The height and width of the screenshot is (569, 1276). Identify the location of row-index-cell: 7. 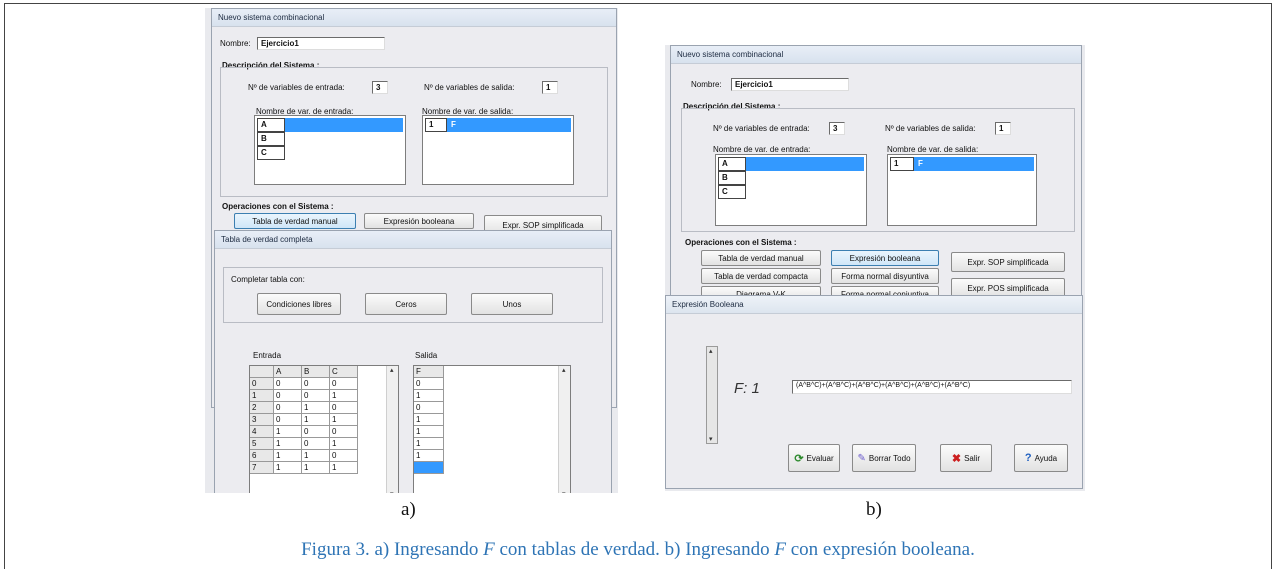
(262, 468).